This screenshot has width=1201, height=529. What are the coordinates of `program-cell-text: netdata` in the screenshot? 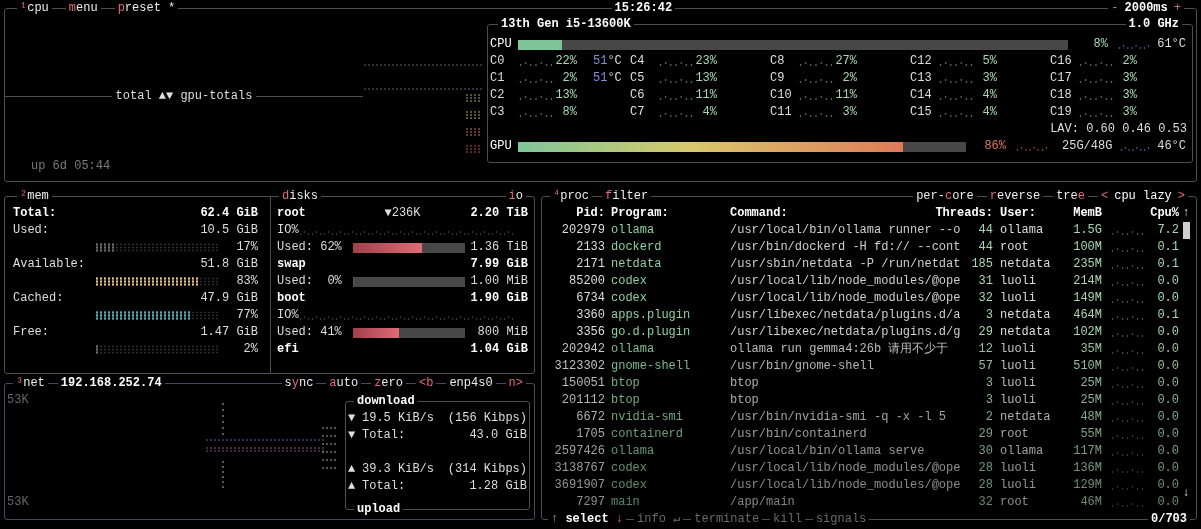 It's located at (637, 264).